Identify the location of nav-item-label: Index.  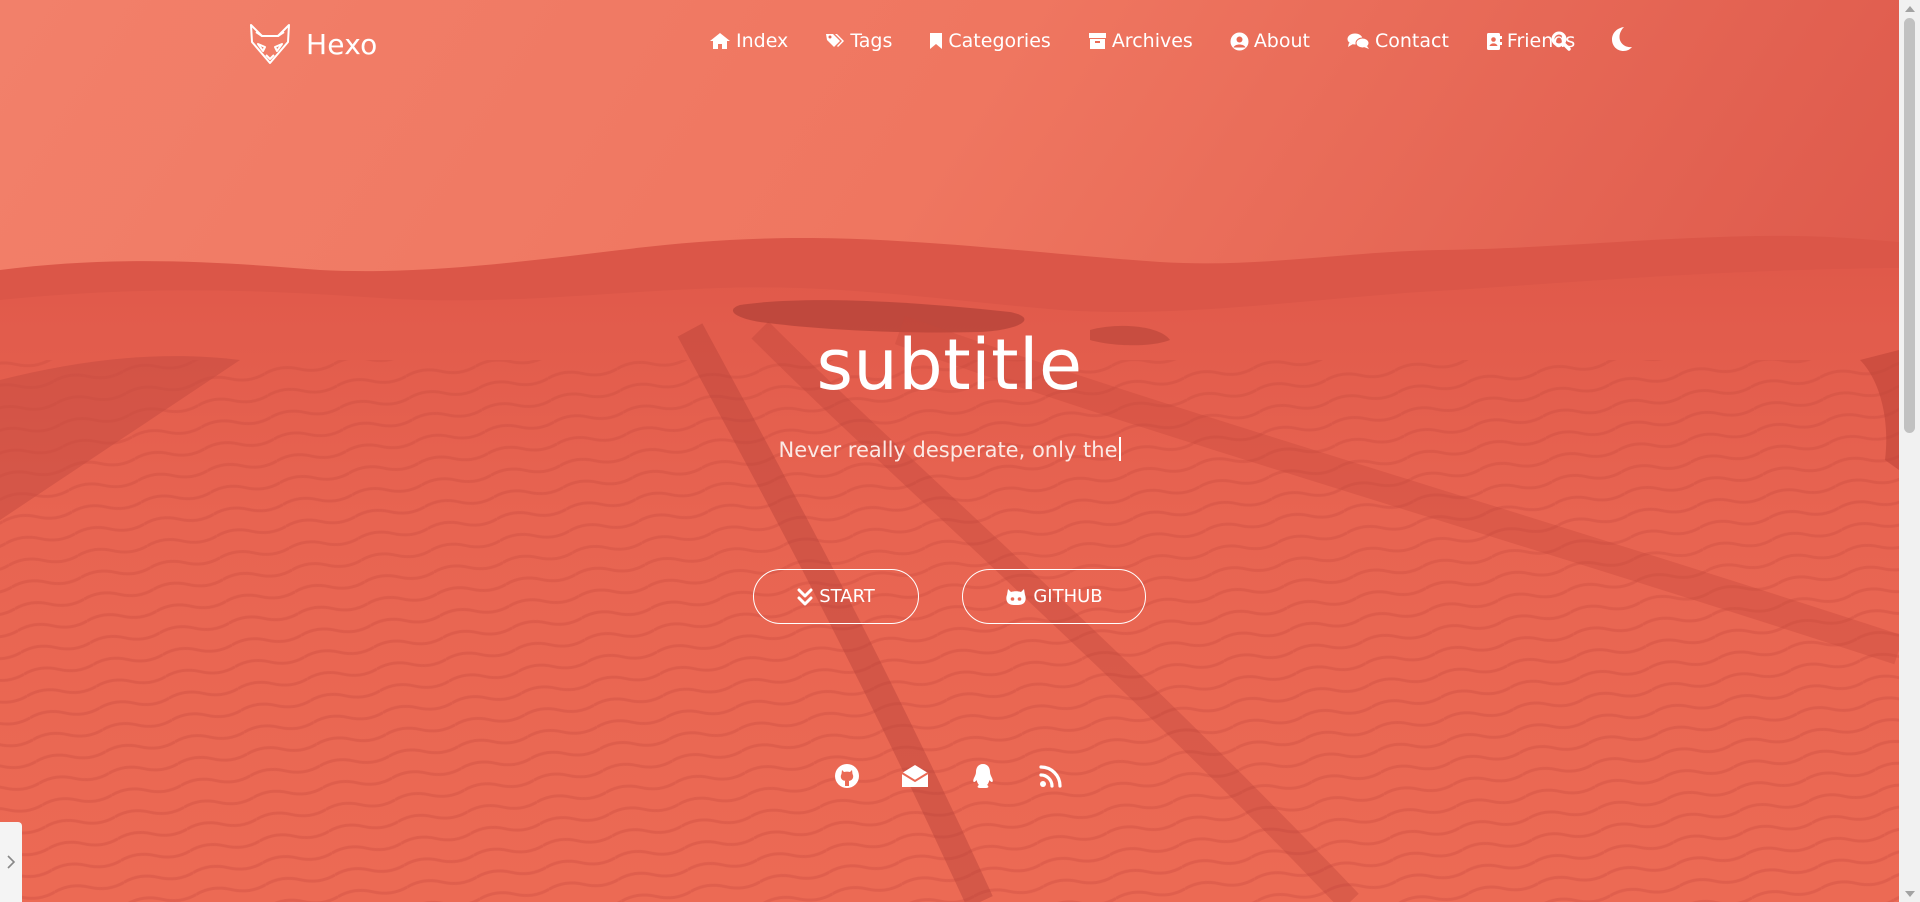
(762, 41).